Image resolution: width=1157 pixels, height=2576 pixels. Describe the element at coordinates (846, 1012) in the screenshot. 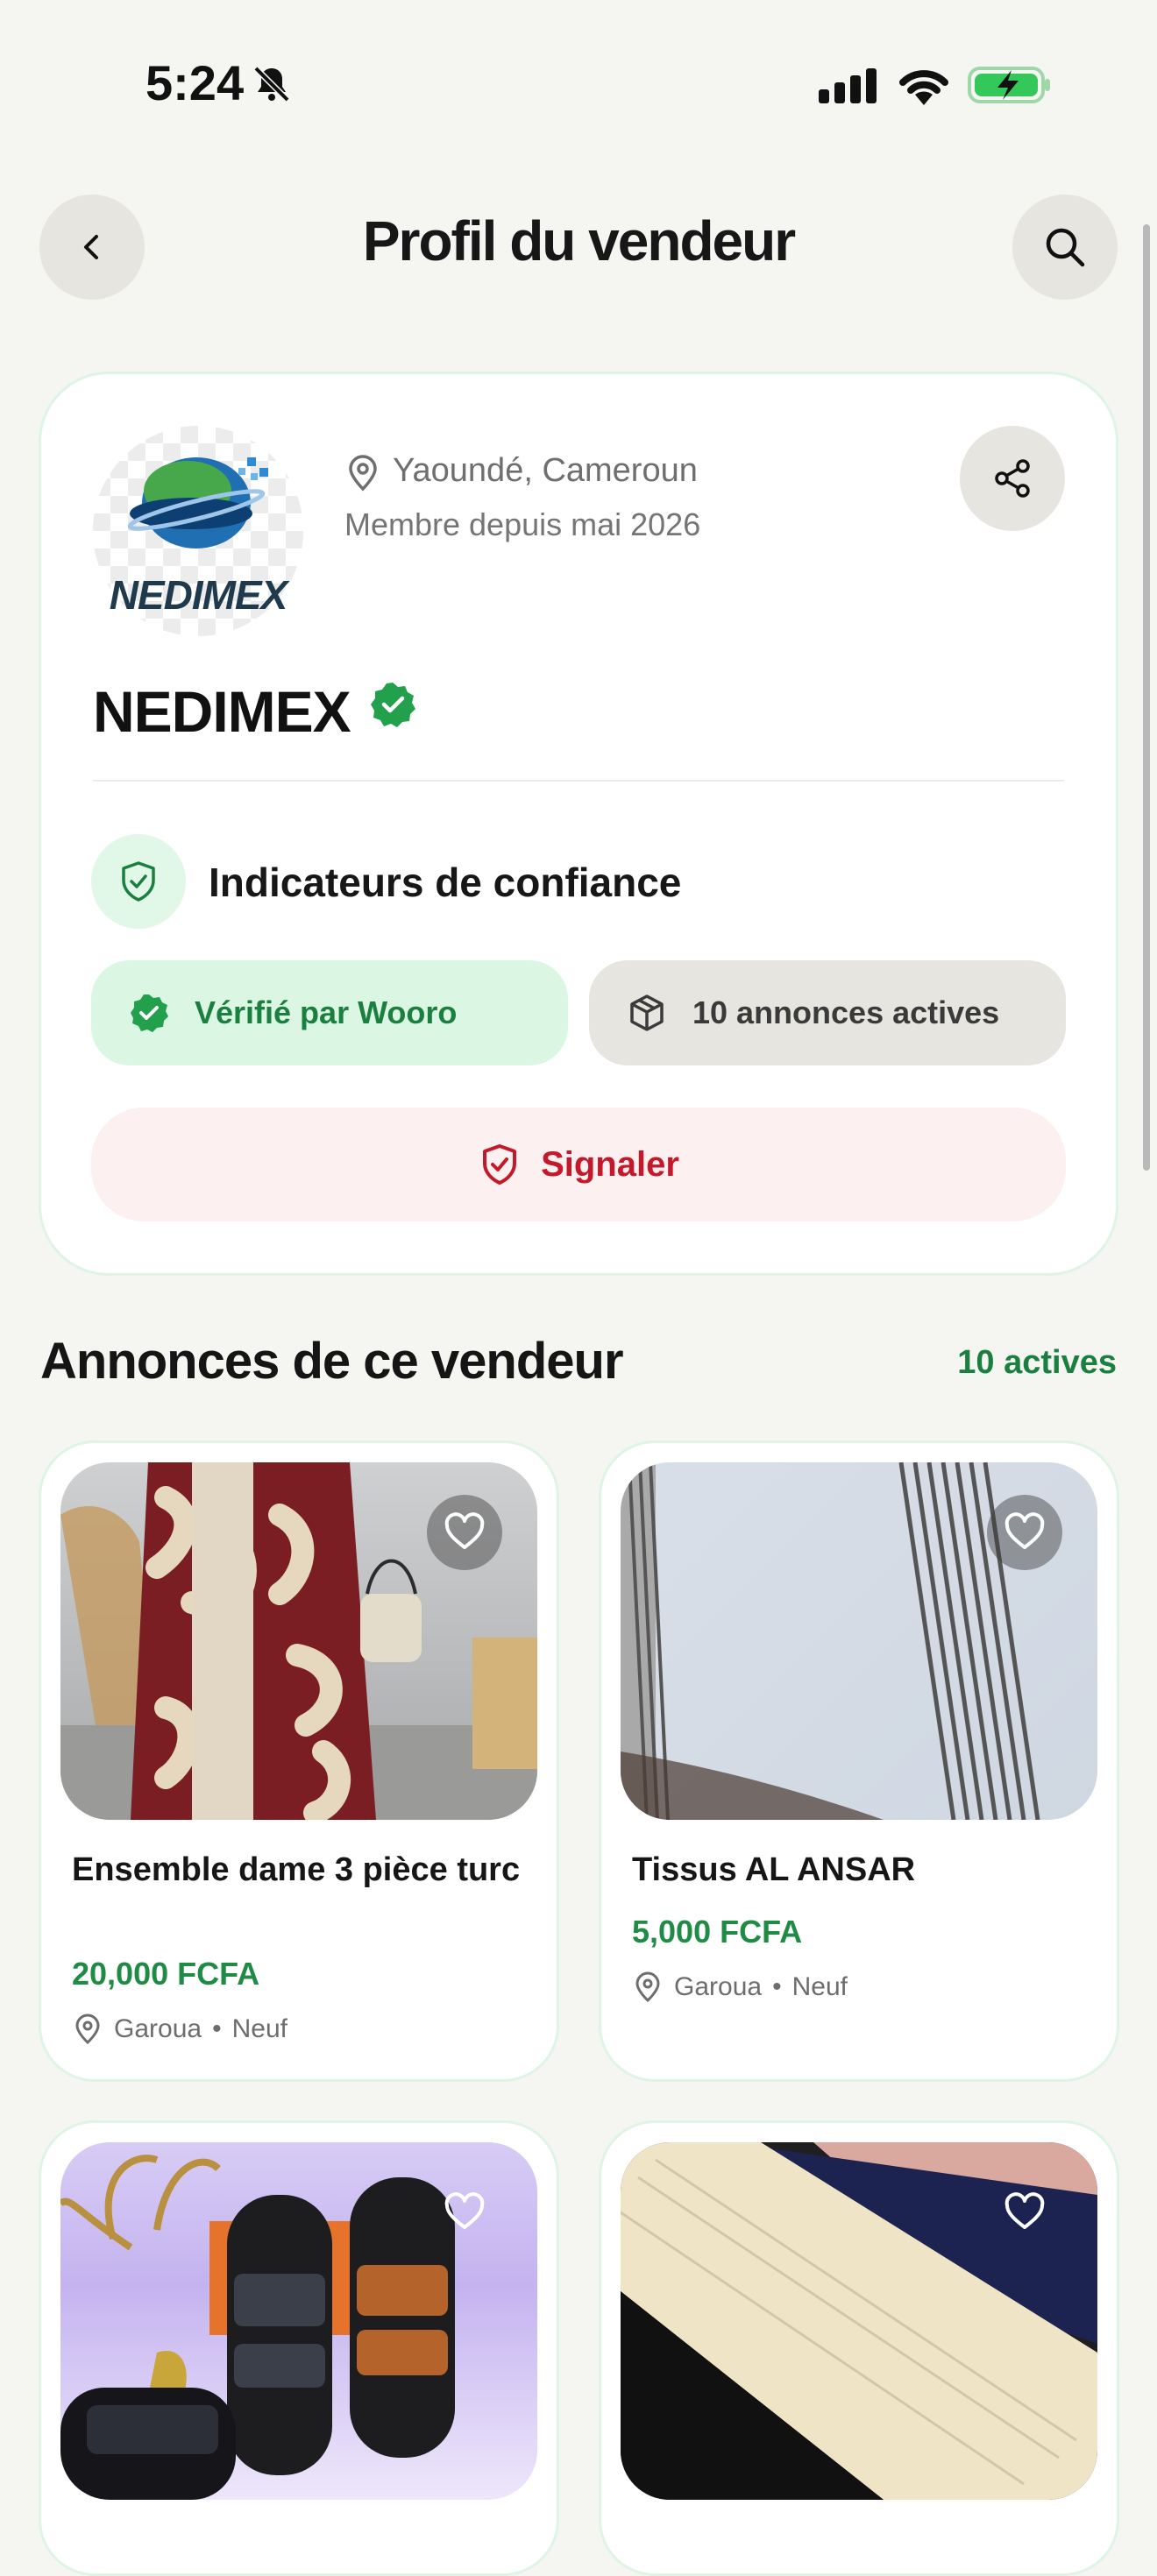

I see `active-listings-label: 10 annonces actives` at that location.